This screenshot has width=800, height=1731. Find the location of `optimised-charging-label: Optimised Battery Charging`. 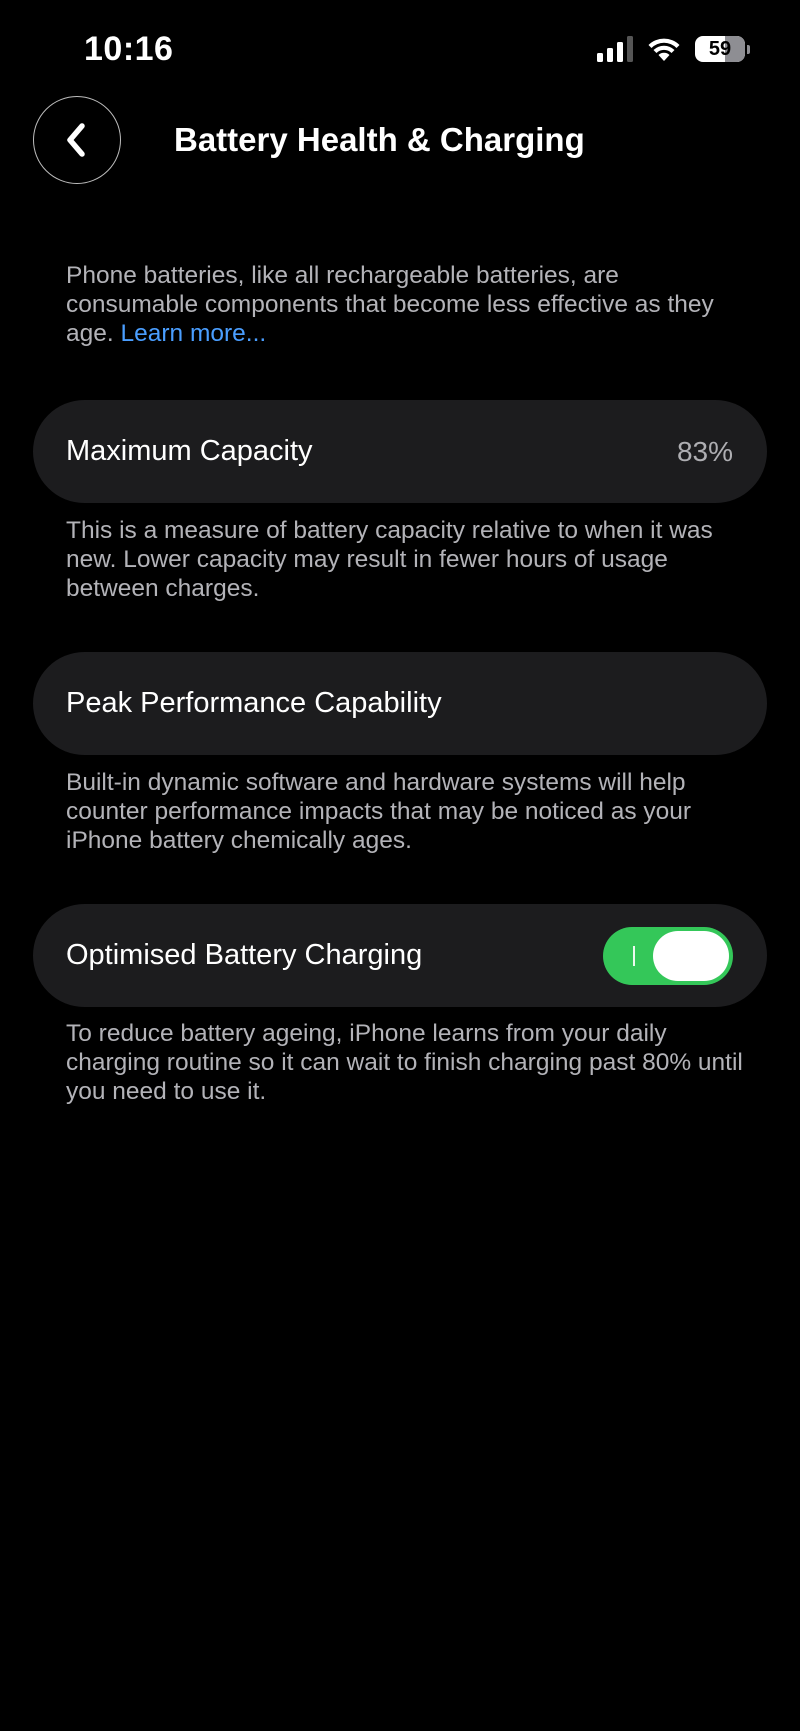

optimised-charging-label: Optimised Battery Charging is located at coordinates (244, 955).